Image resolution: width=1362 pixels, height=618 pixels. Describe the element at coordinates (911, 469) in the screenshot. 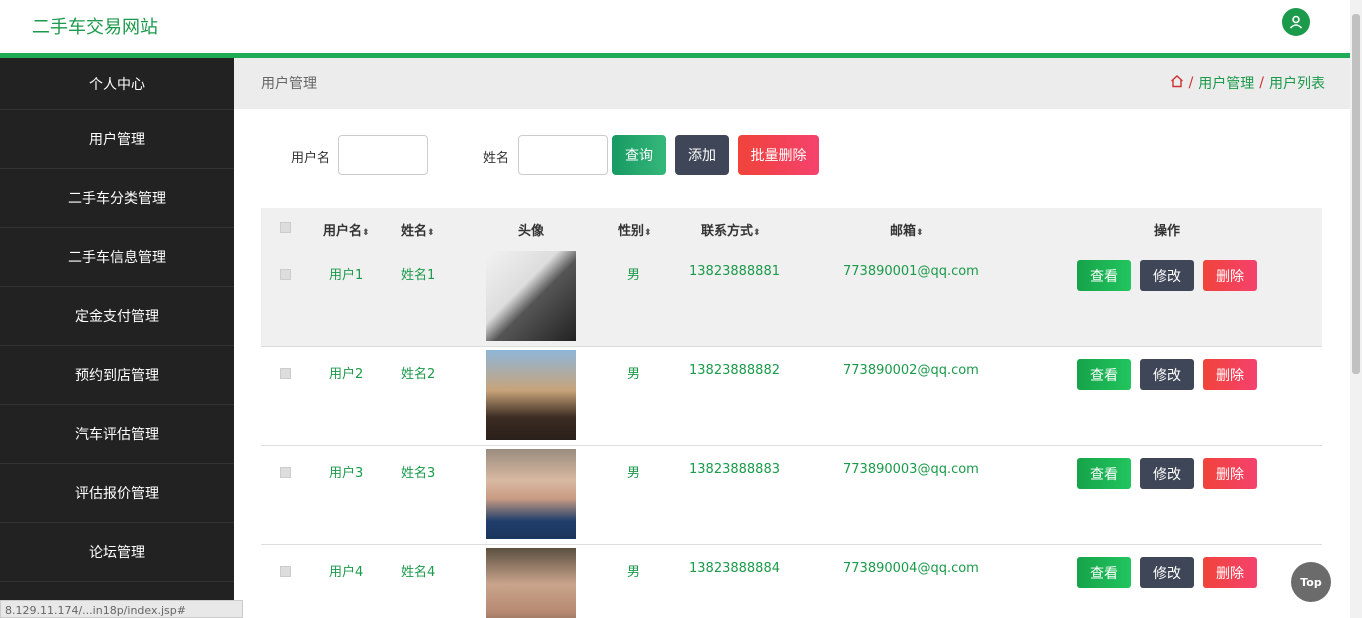

I see `cell-email: 773890003@qq.com` at that location.